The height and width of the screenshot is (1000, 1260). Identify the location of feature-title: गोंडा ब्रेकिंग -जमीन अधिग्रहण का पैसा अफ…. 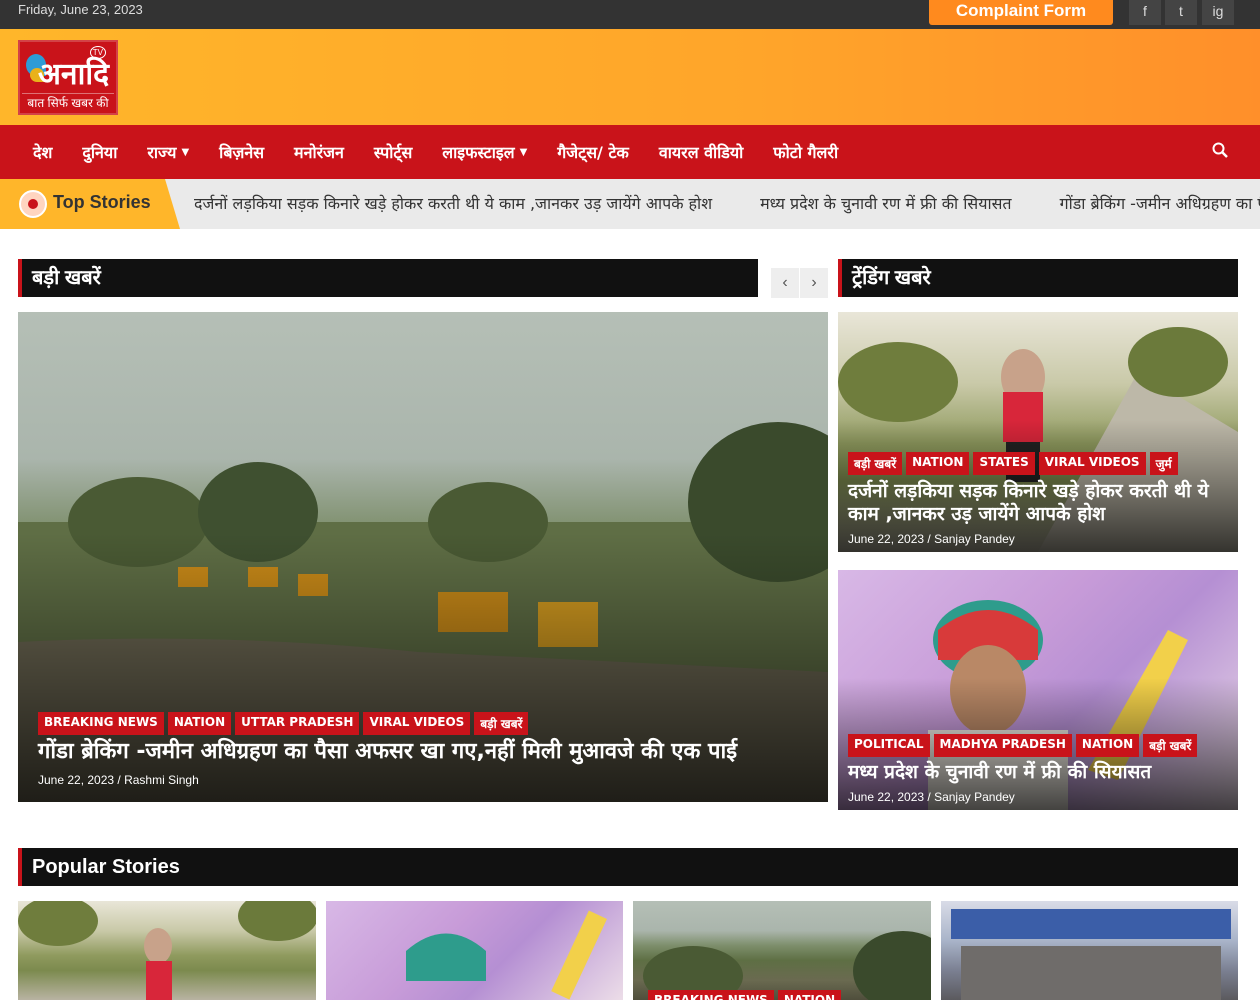
(428, 752).